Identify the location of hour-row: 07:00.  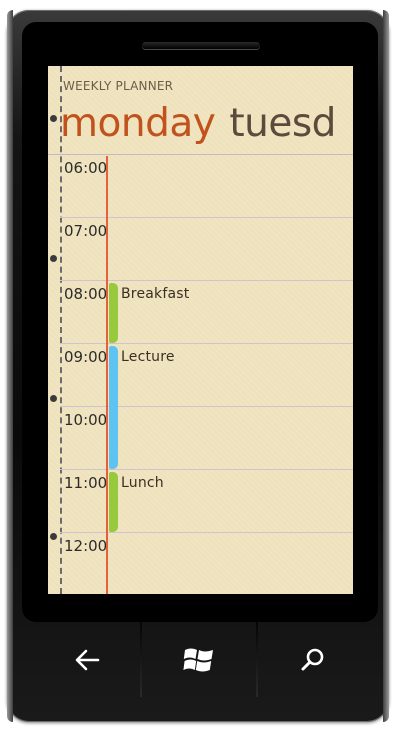
(200, 249).